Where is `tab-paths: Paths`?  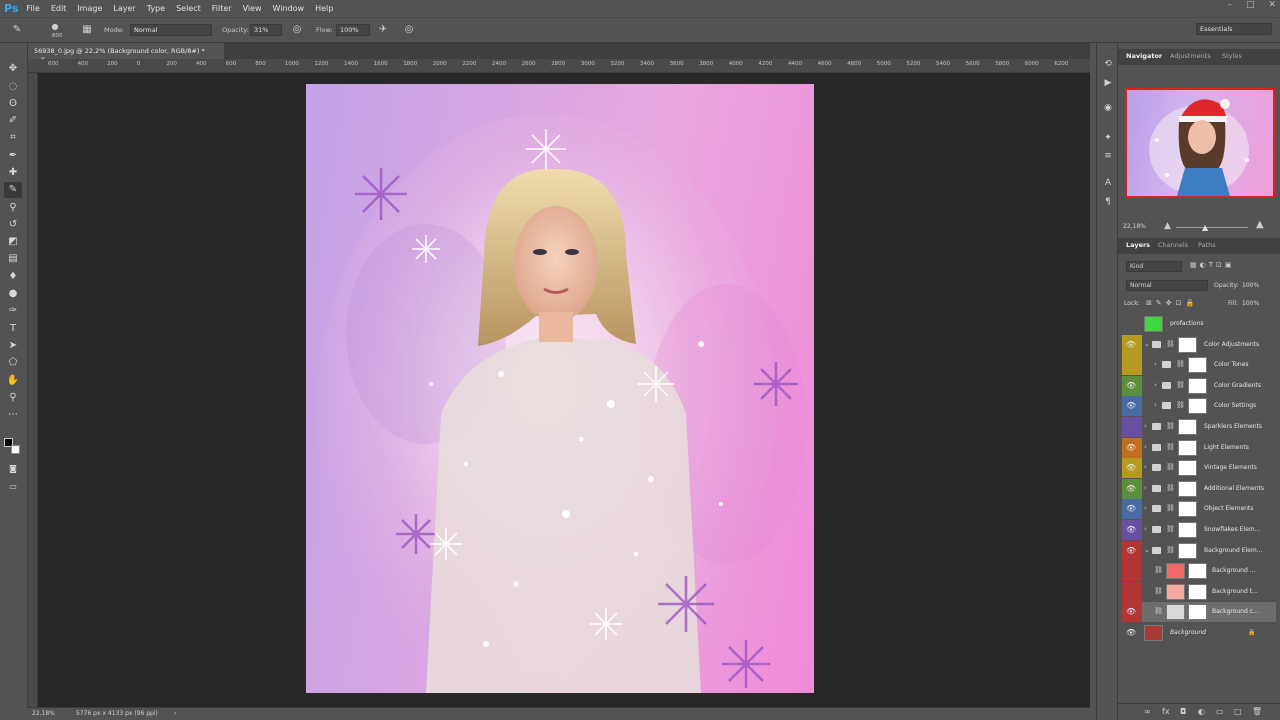 tab-paths: Paths is located at coordinates (1207, 245).